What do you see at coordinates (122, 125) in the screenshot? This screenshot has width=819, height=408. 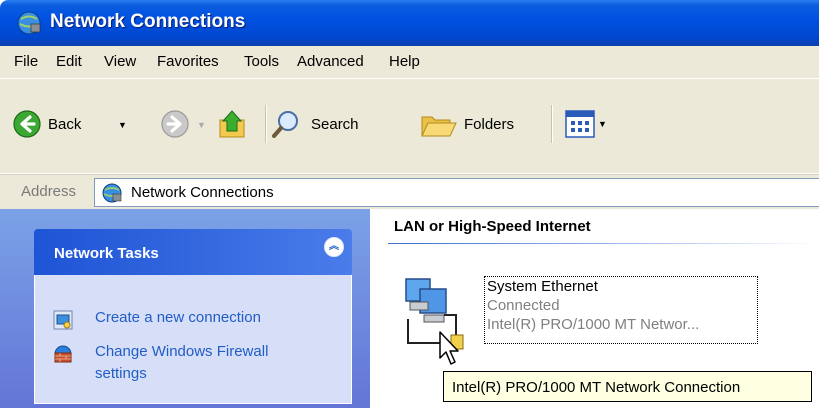 I see `back-dropdown-icon: ▼` at bounding box center [122, 125].